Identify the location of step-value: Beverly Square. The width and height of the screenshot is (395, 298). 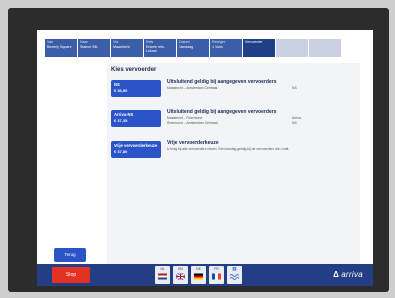
(59, 46).